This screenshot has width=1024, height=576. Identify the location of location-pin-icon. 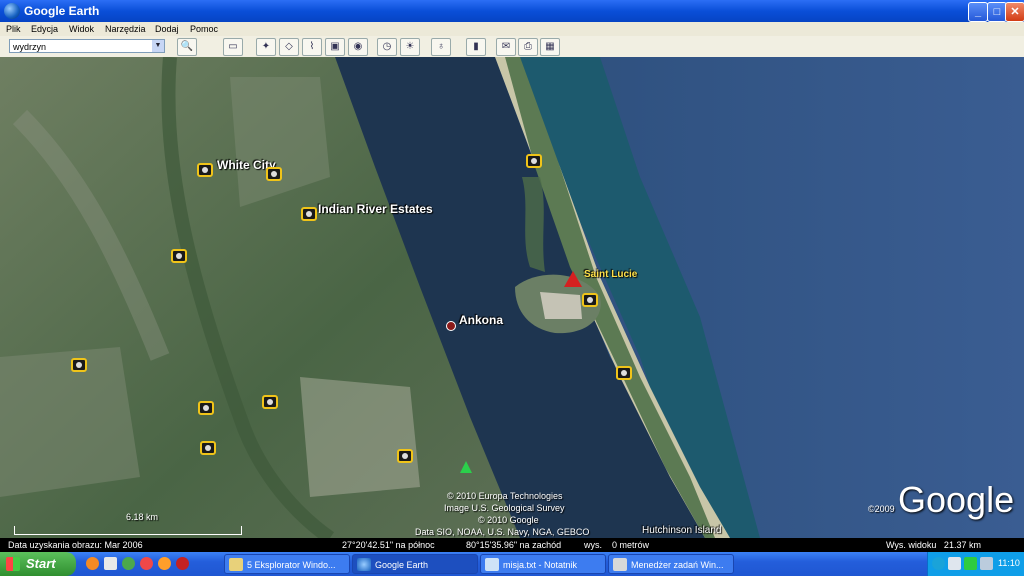
(451, 326).